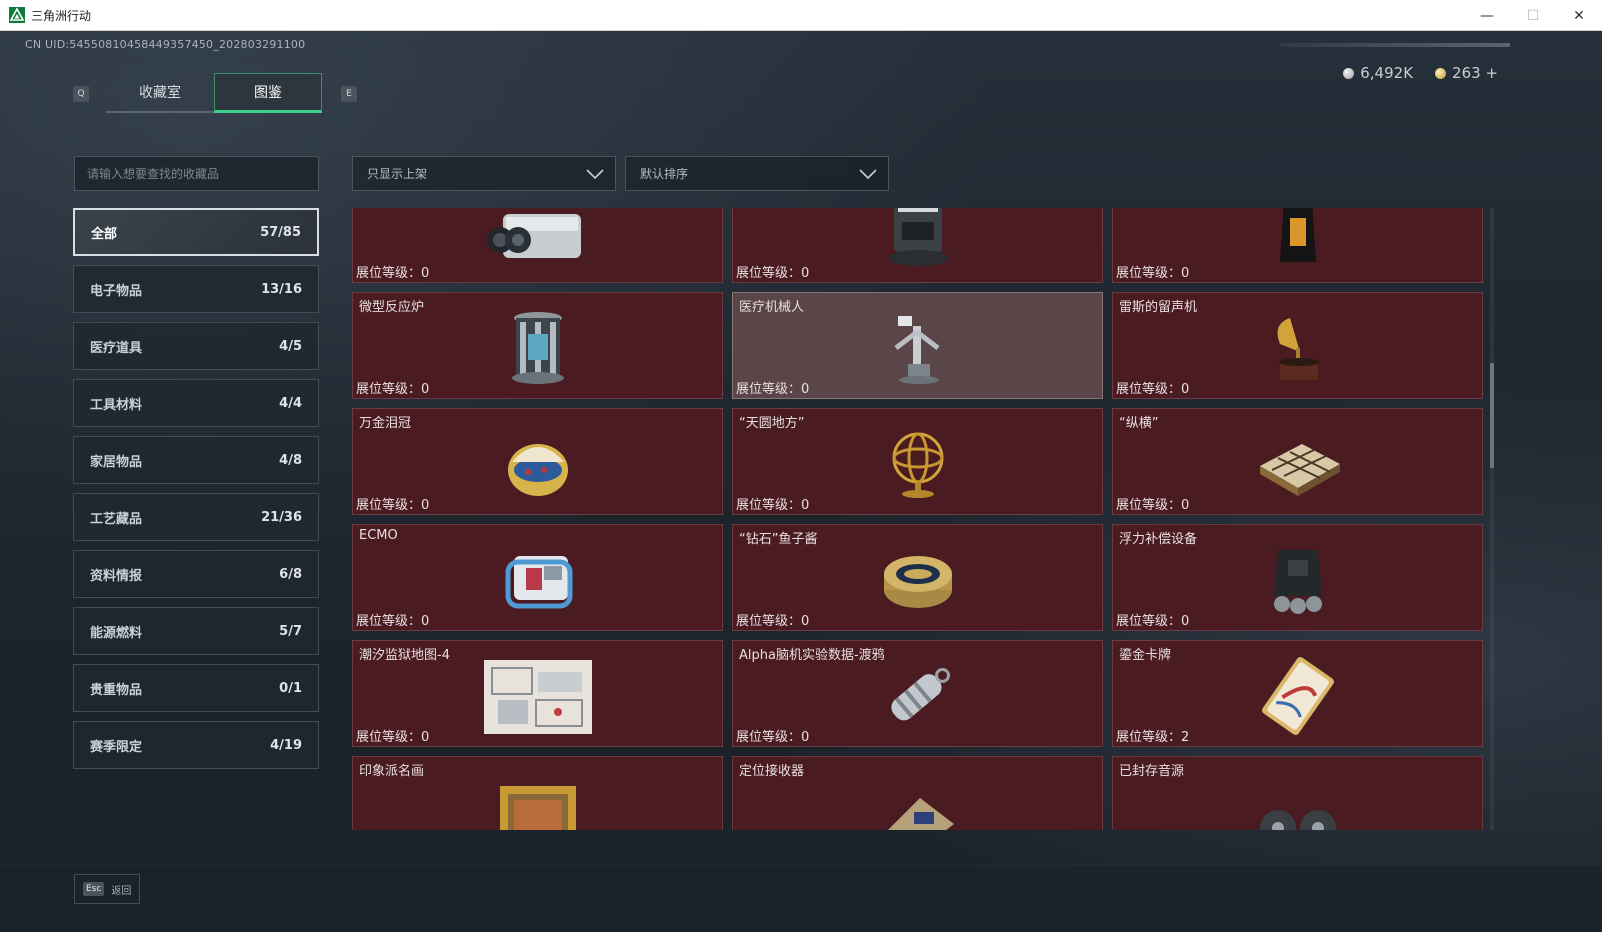  I want to click on gold-coin-icon, so click(1441, 73).